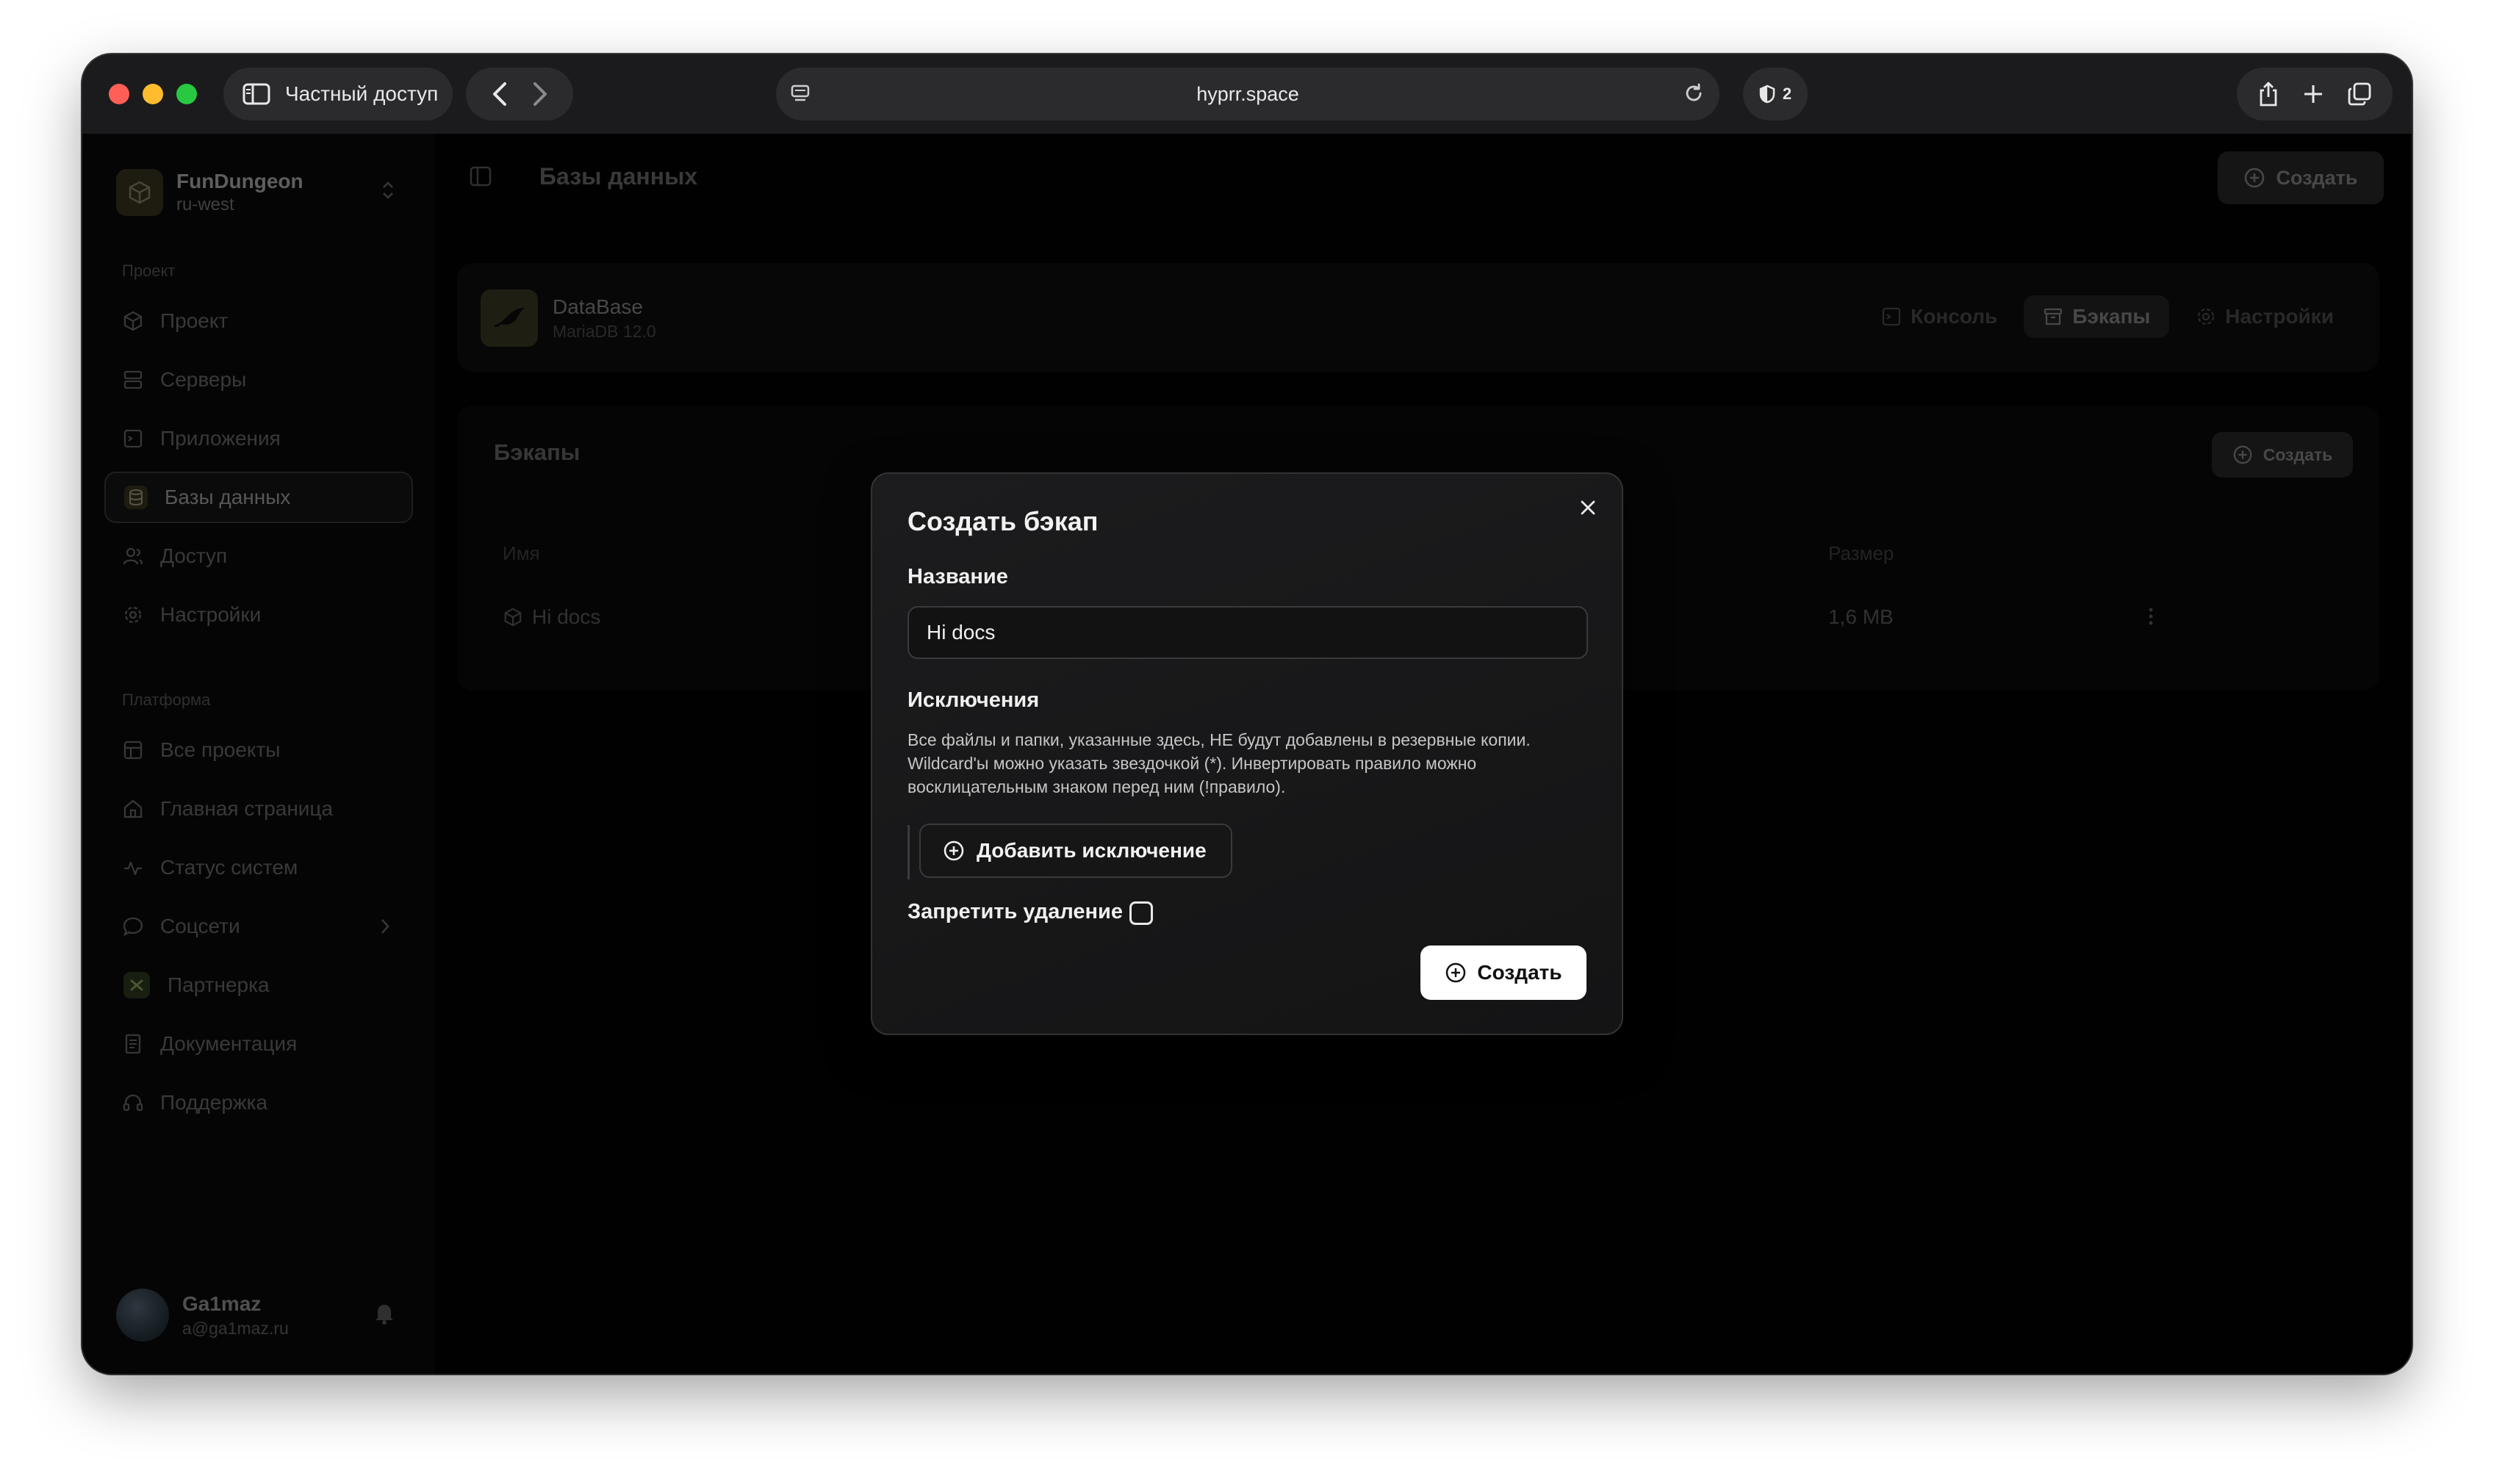 This screenshot has width=2494, height=1484. I want to click on name-label: Название, so click(958, 576).